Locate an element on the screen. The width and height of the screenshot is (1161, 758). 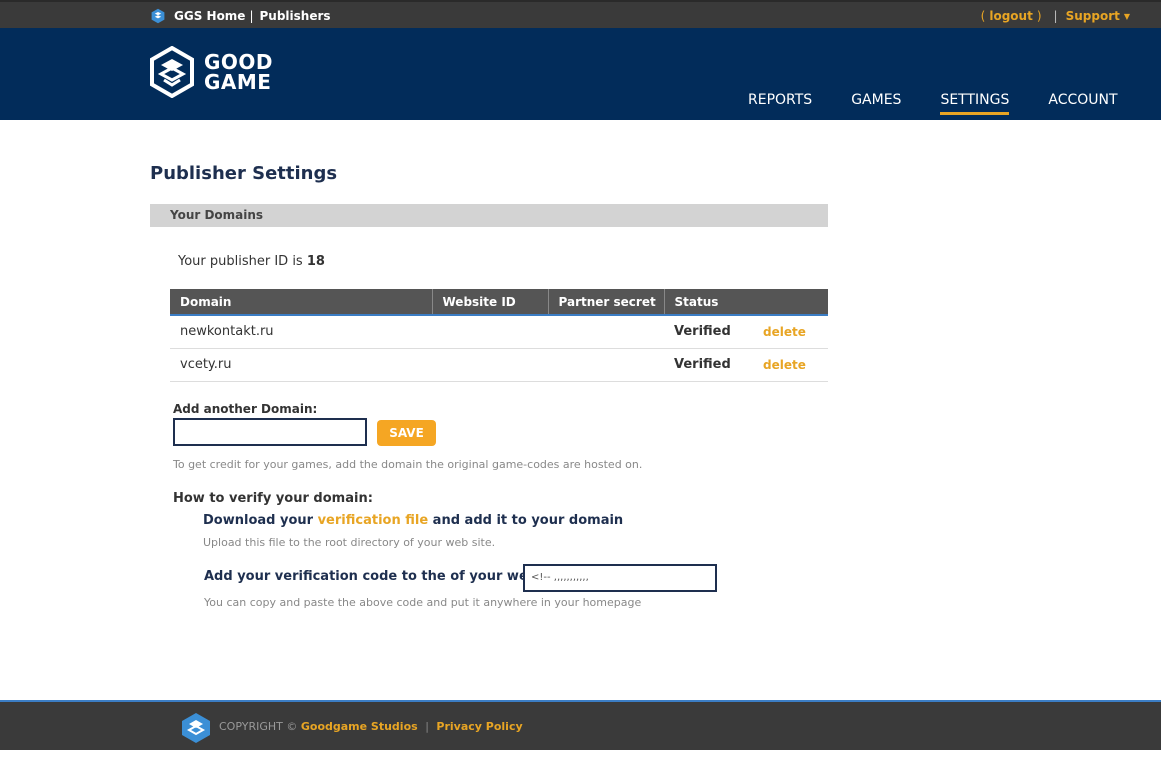
publishers-link: Publishers is located at coordinates (295, 16).